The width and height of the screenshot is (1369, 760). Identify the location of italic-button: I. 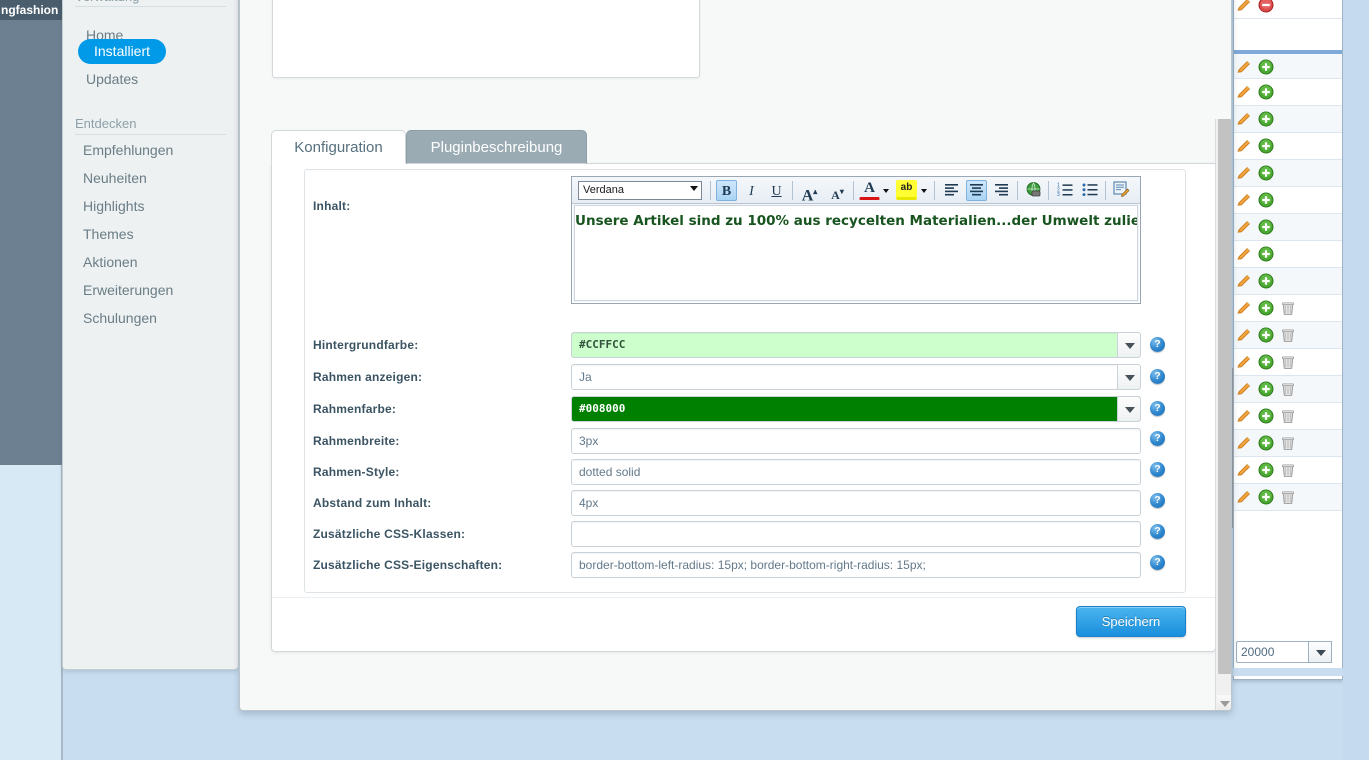
(751, 190).